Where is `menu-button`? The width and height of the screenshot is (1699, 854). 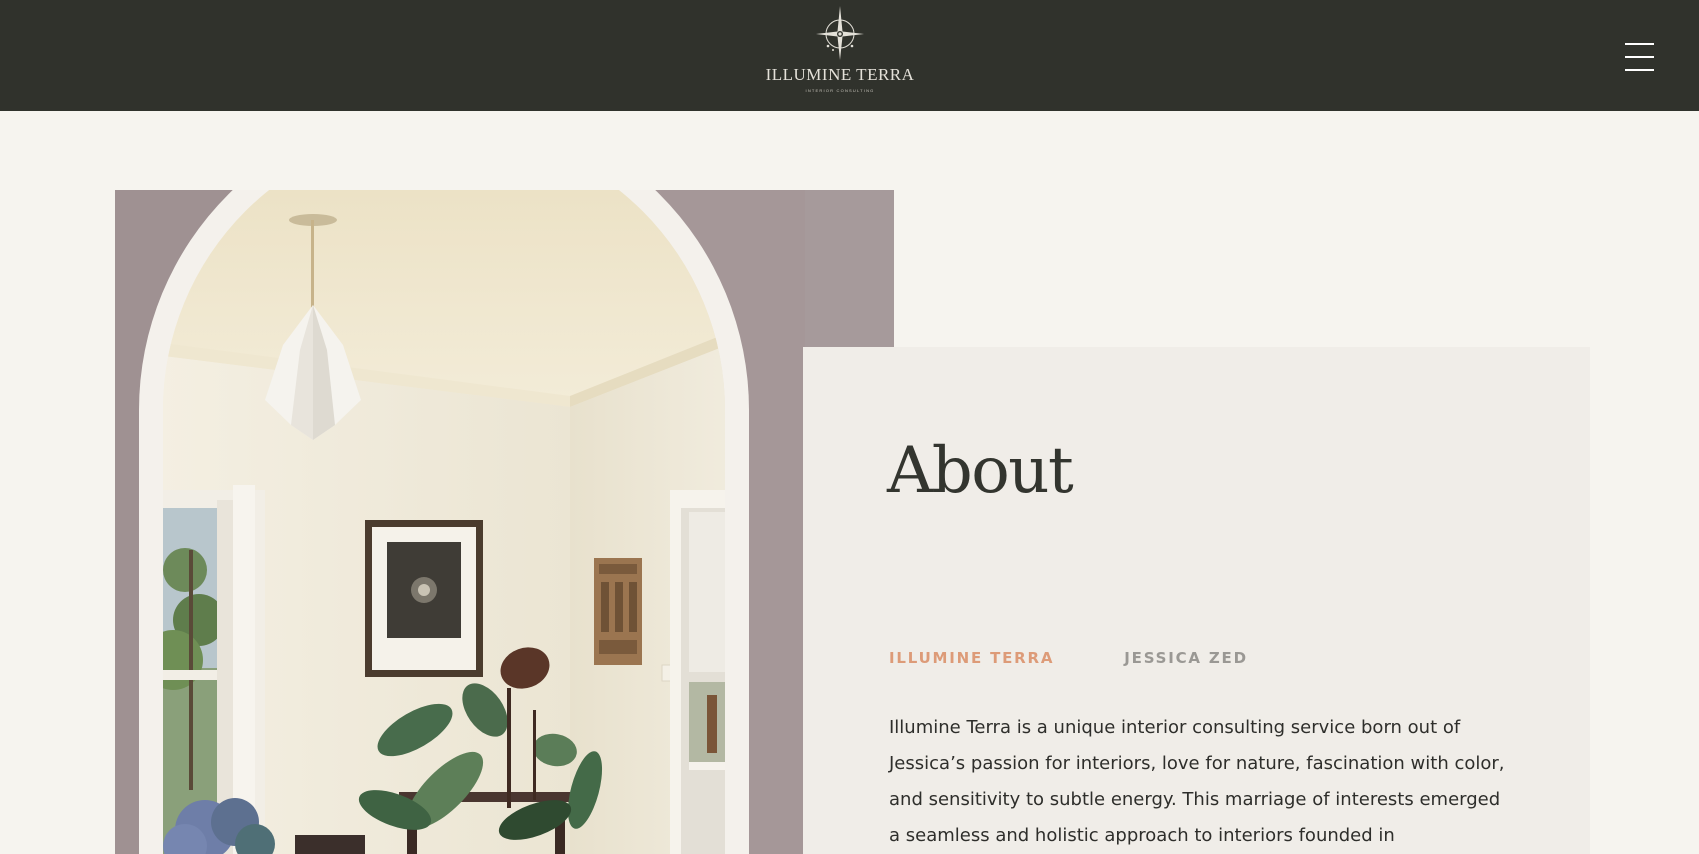
menu-button is located at coordinates (1640, 57).